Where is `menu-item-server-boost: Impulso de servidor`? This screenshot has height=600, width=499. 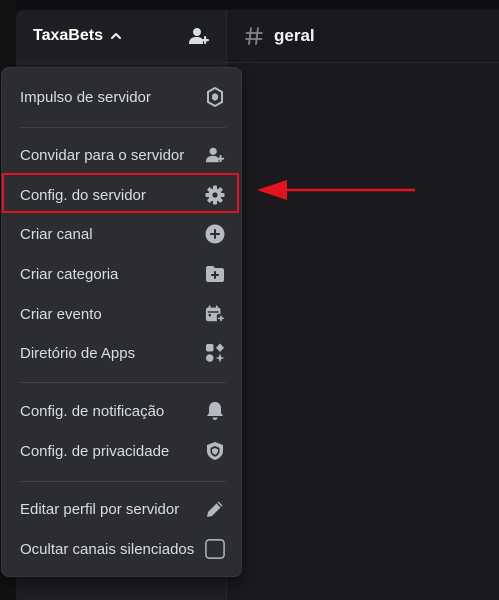 menu-item-server-boost: Impulso de servidor is located at coordinates (122, 97).